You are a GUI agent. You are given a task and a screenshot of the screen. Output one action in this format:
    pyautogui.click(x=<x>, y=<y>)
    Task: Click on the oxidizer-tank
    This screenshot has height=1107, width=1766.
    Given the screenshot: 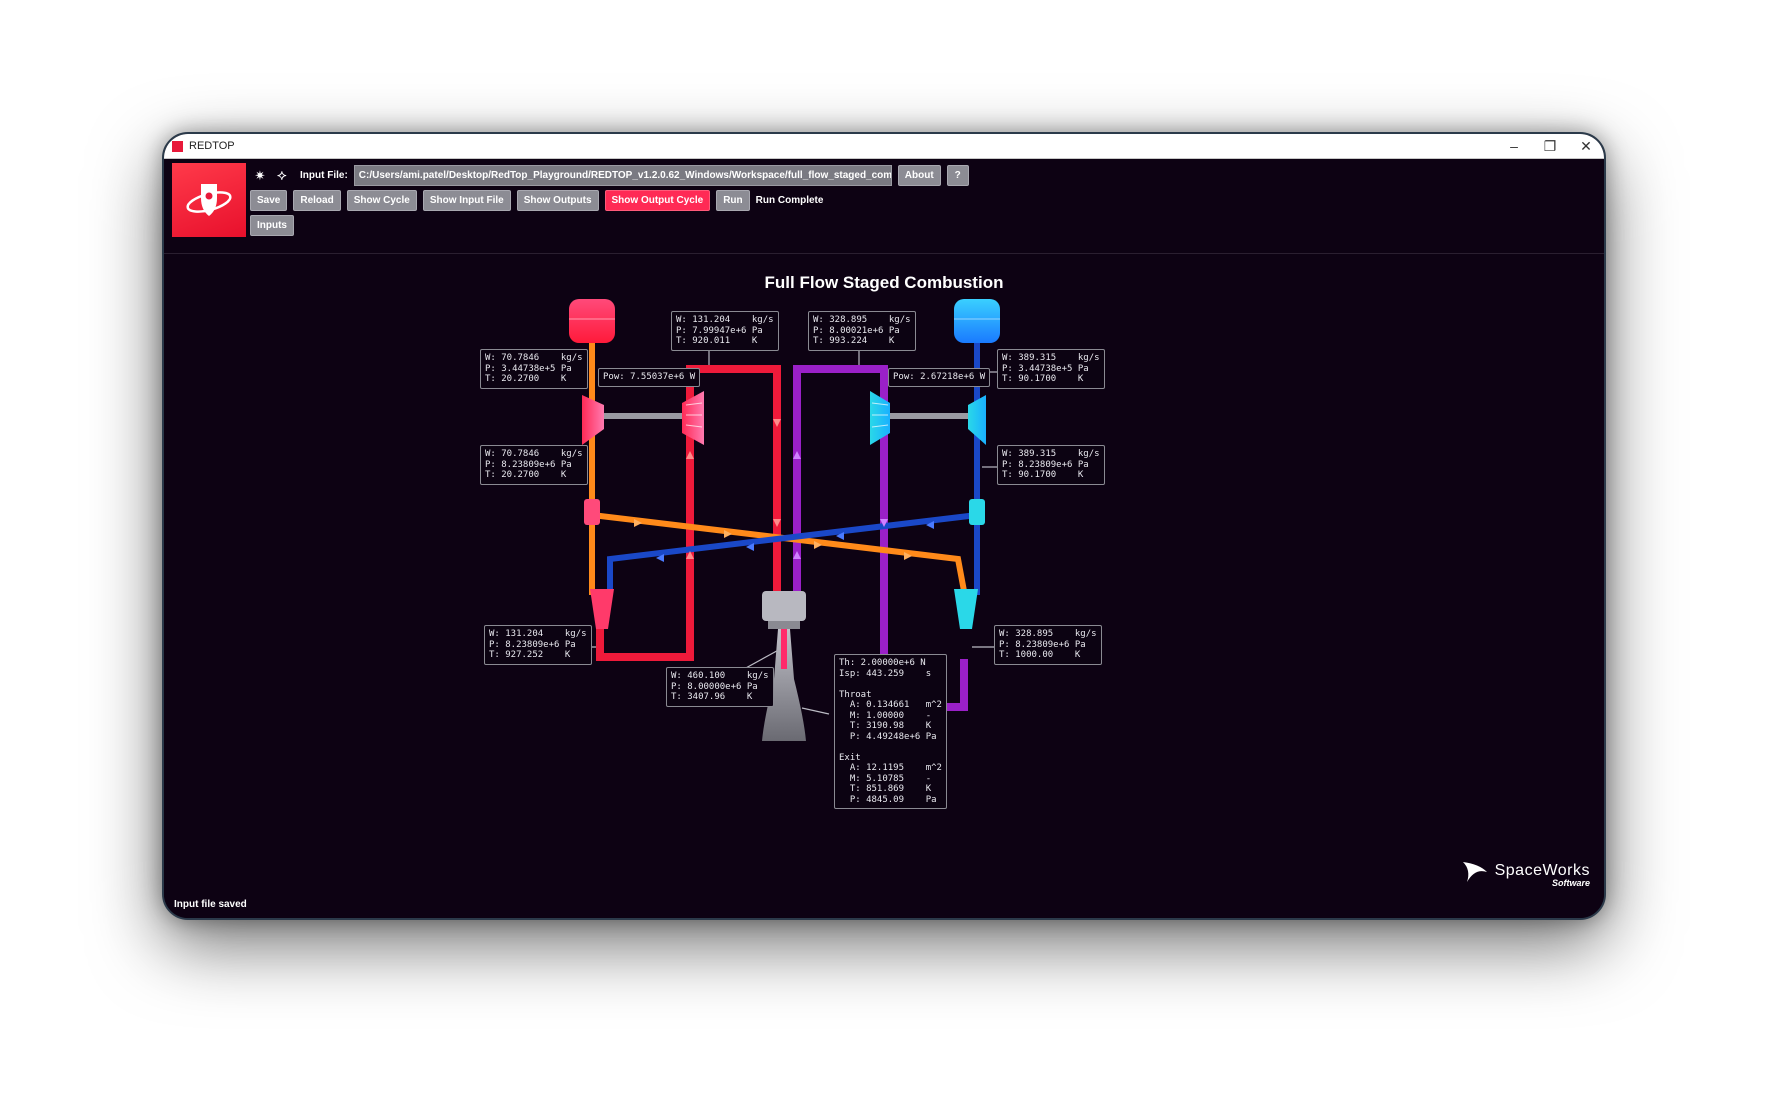 What is the action you would take?
    pyautogui.click(x=977, y=321)
    